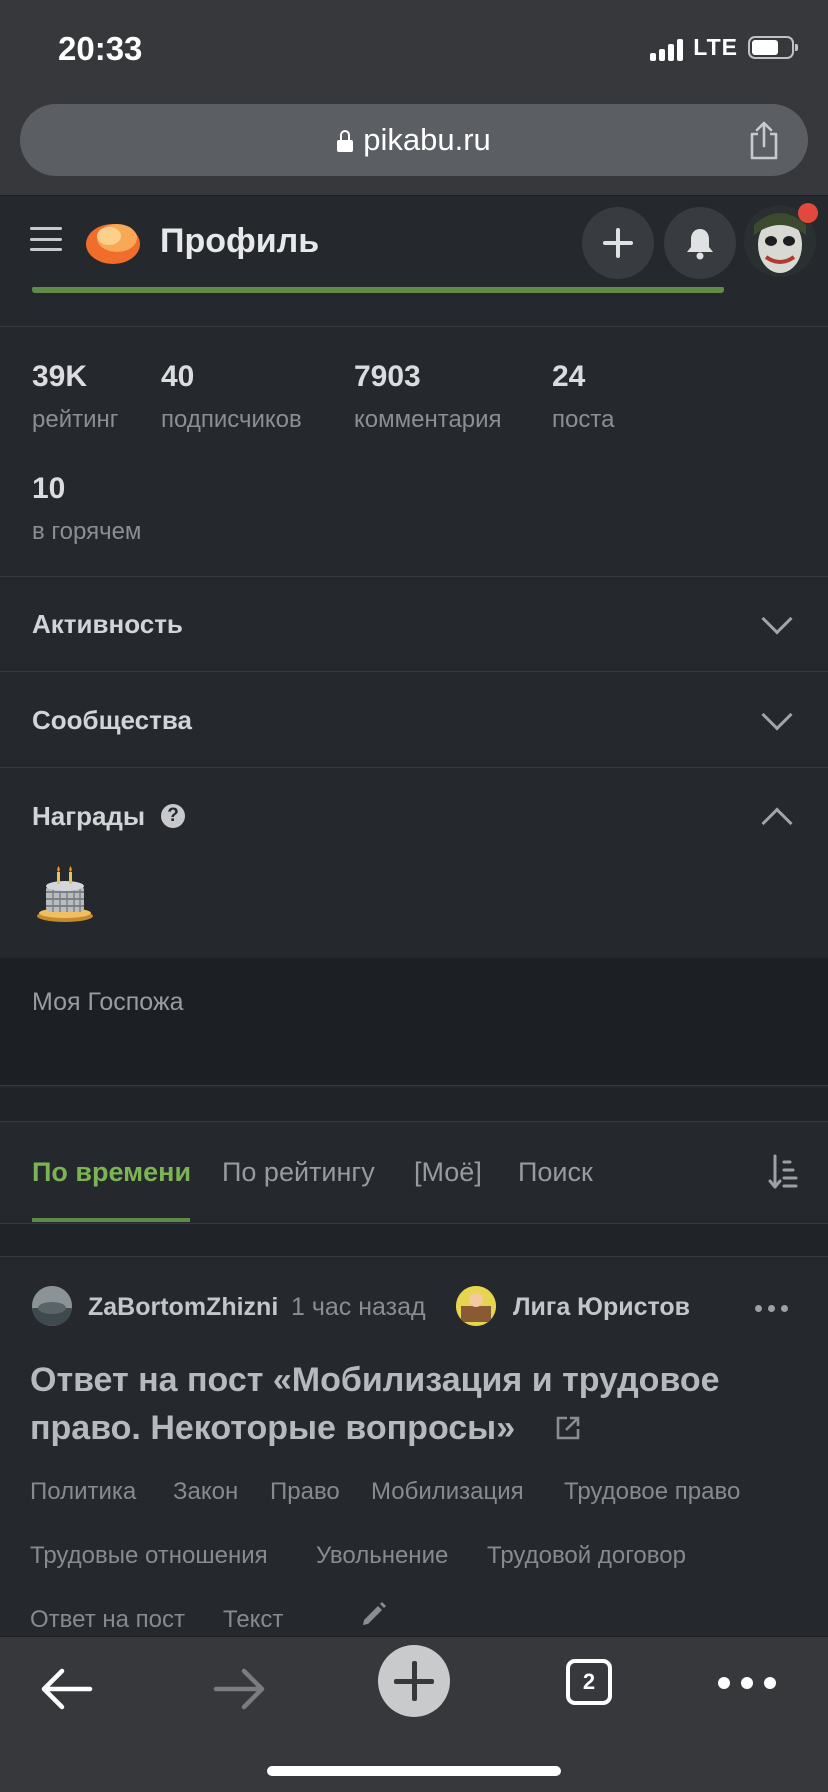 The image size is (828, 1792). Describe the element at coordinates (100, 48) in the screenshot. I see `status-time: 20:33` at that location.